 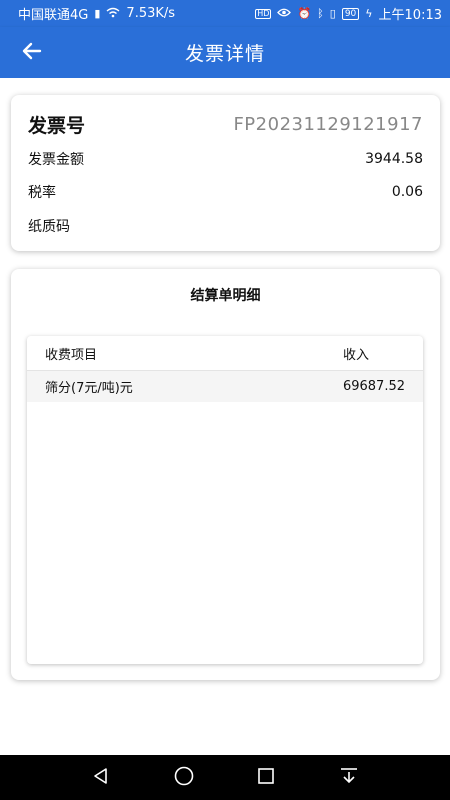 What do you see at coordinates (332, 13) in the screenshot?
I see `vibrate-icon: ▯` at bounding box center [332, 13].